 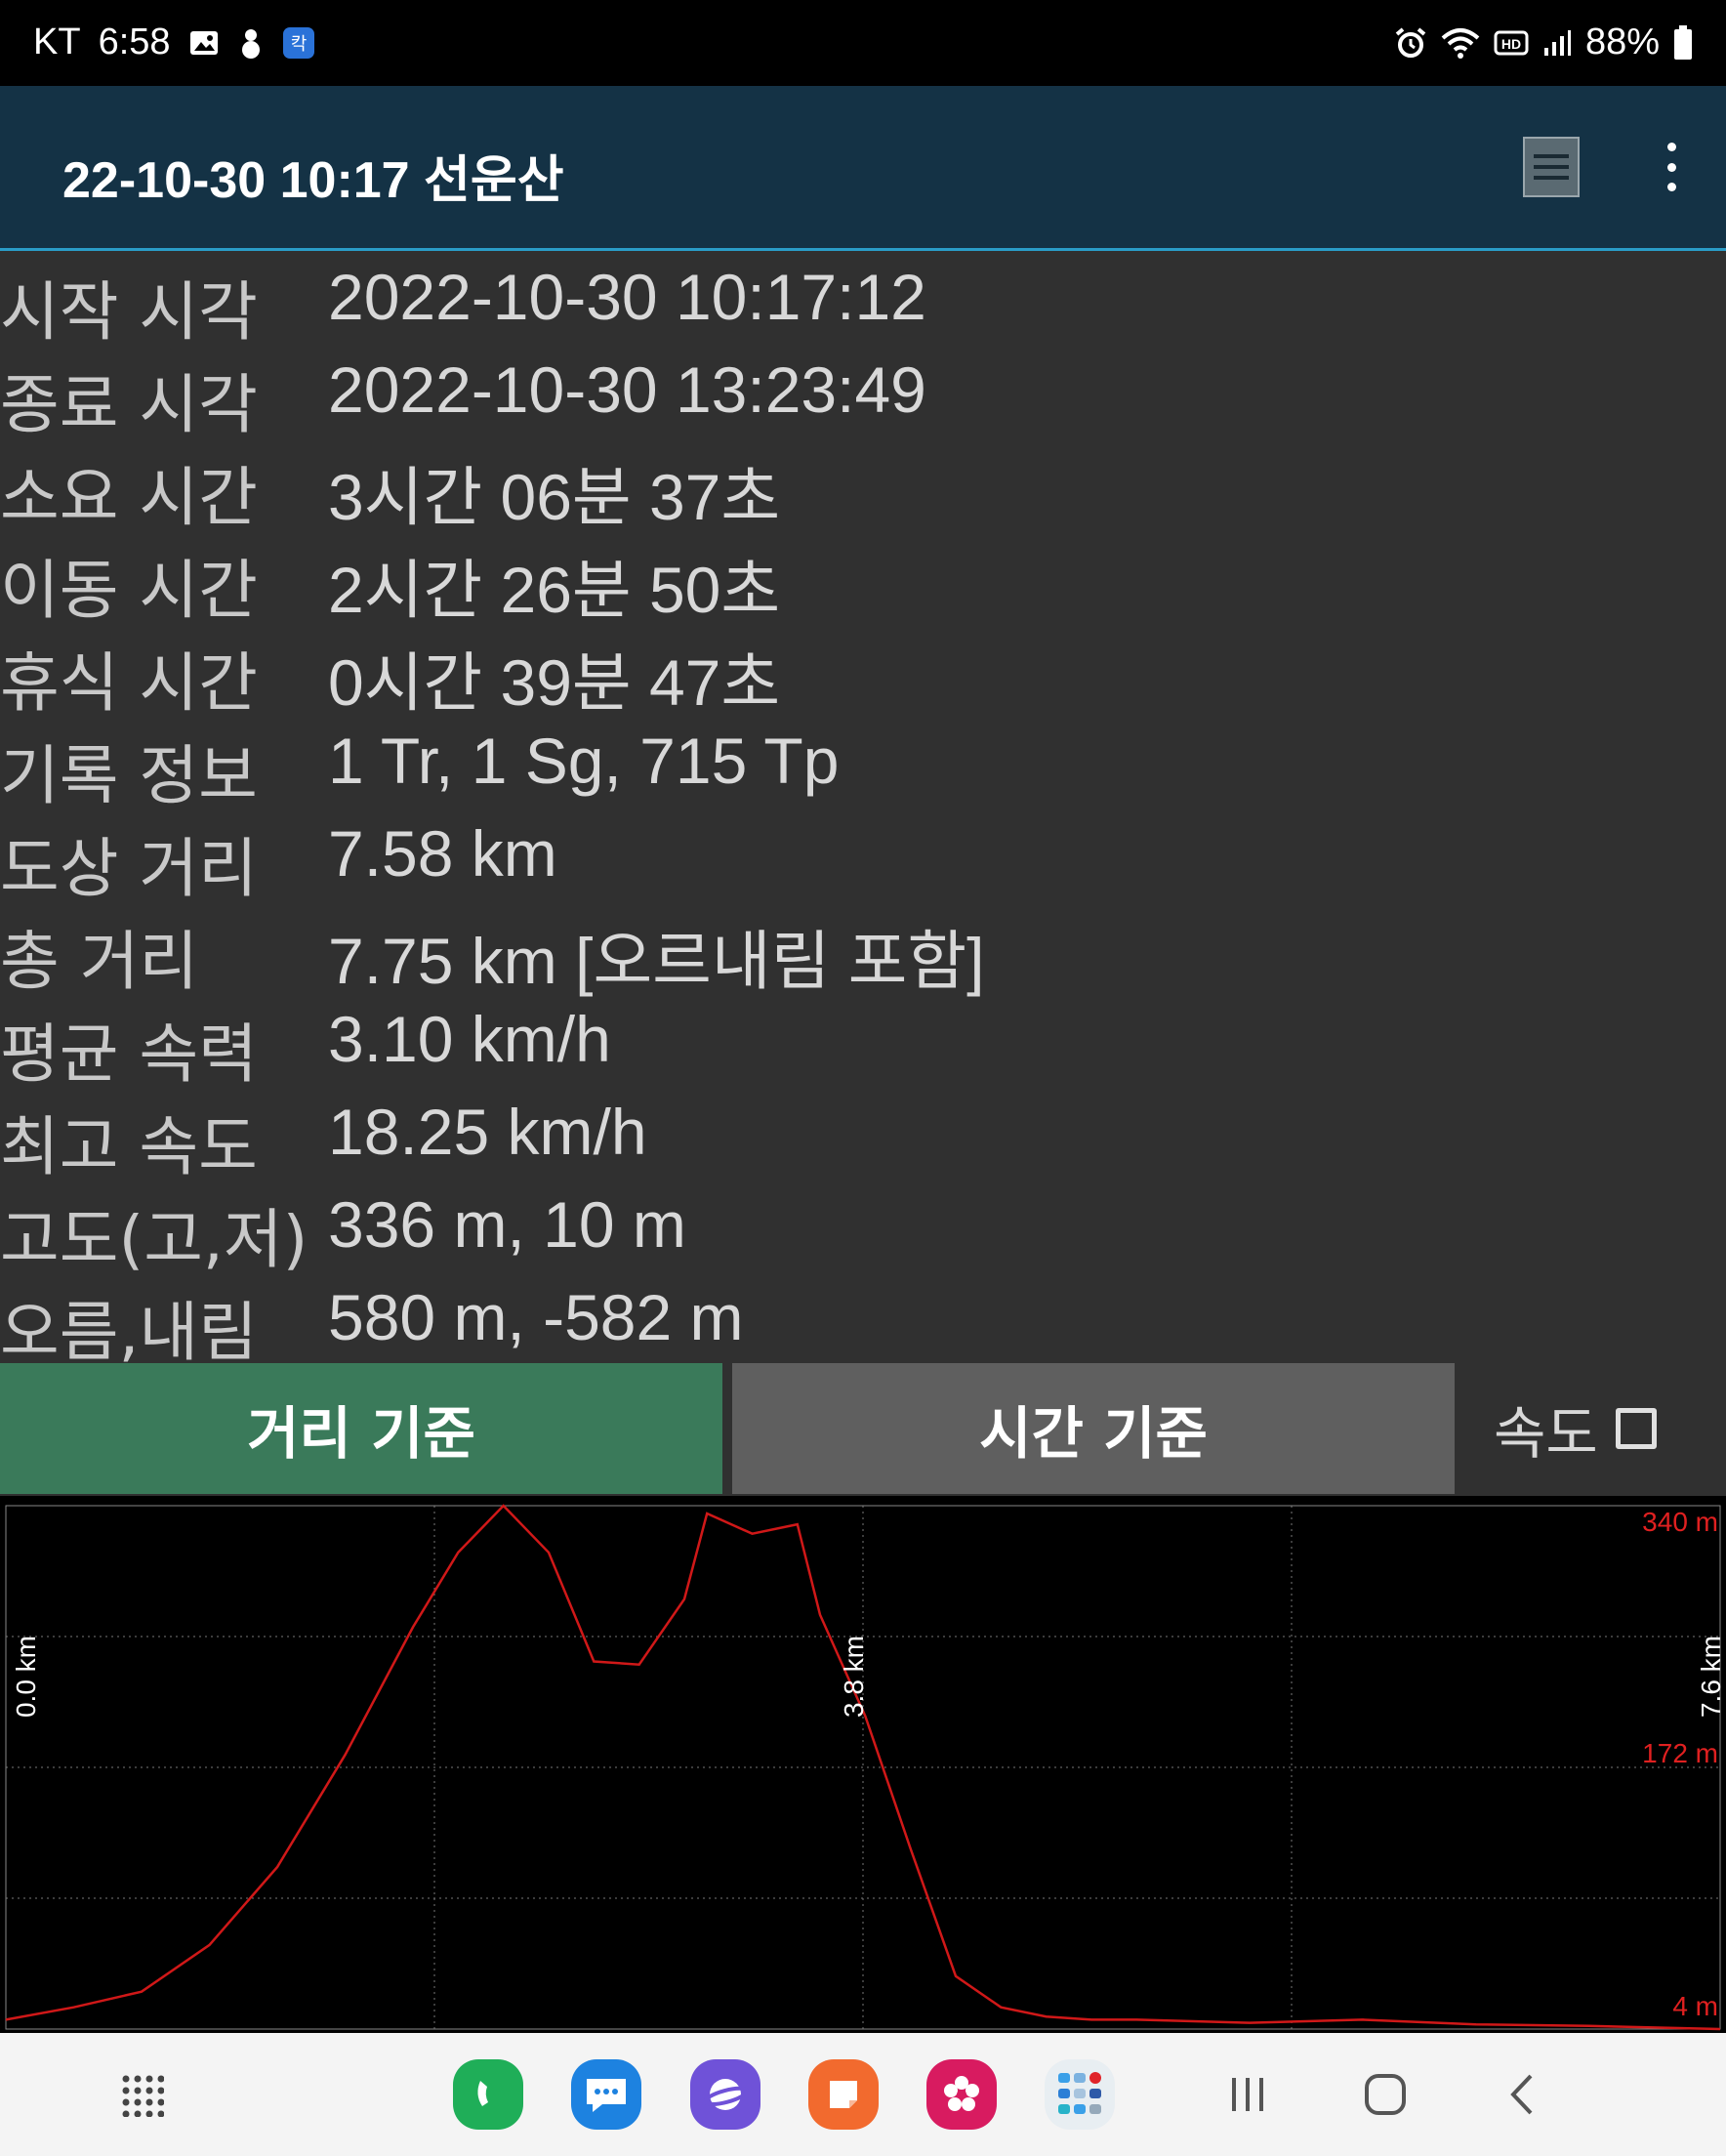 What do you see at coordinates (1093, 1428) in the screenshot?
I see `tab-time: 시간 기준` at bounding box center [1093, 1428].